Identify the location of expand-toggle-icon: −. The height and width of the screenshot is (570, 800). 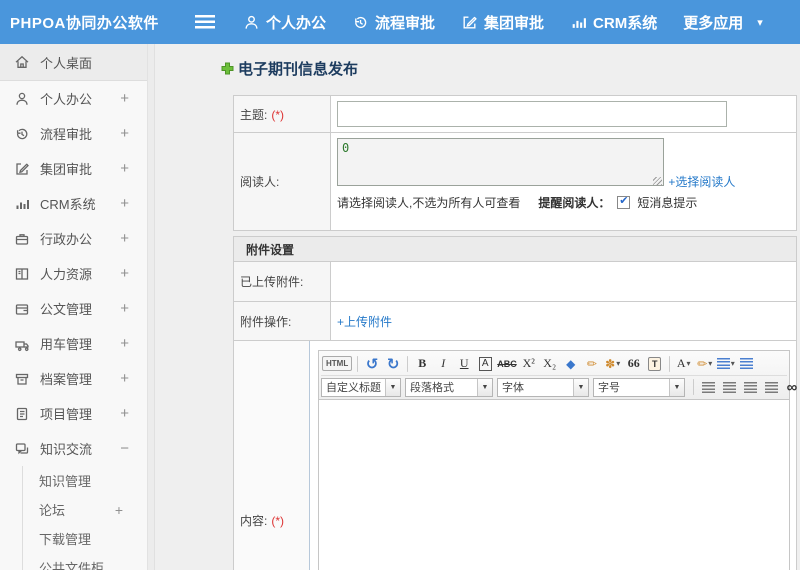
(126, 448).